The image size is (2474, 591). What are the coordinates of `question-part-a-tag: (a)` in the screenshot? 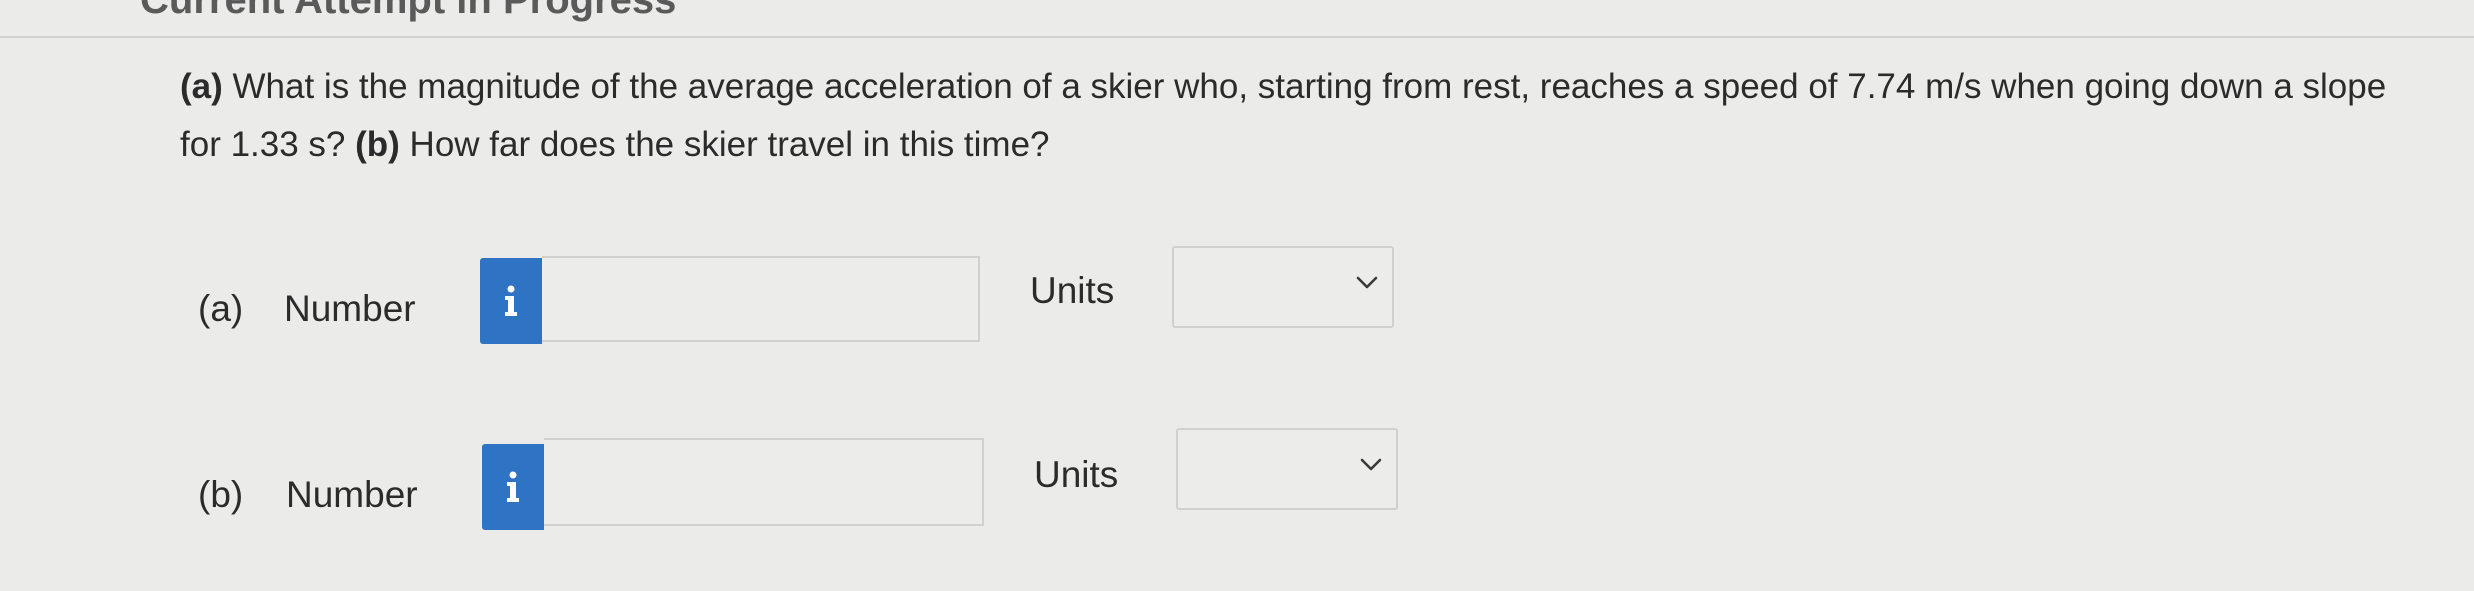 It's located at (201, 86).